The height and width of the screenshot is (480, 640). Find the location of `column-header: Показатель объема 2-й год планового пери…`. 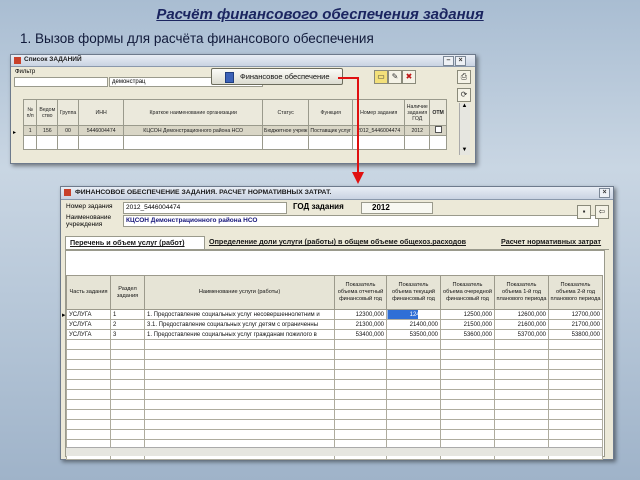

column-header: Показатель объема 2-й год планового пери… is located at coordinates (575, 292).